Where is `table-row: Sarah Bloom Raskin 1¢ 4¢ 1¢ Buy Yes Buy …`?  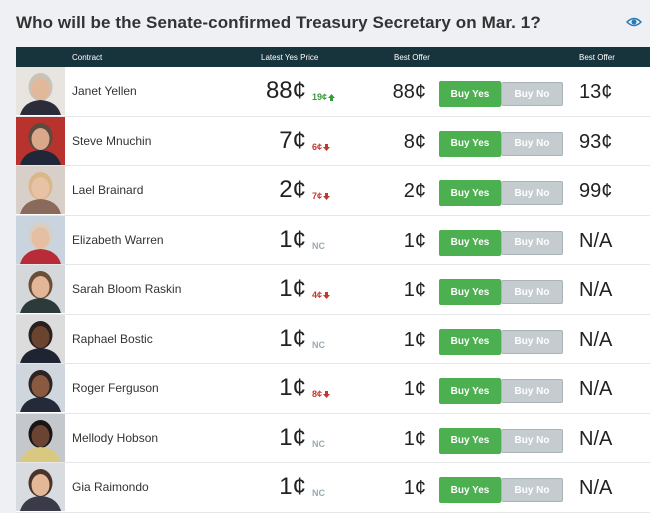 table-row: Sarah Bloom Raskin 1¢ 4¢ 1¢ Buy Yes Buy … is located at coordinates (333, 290).